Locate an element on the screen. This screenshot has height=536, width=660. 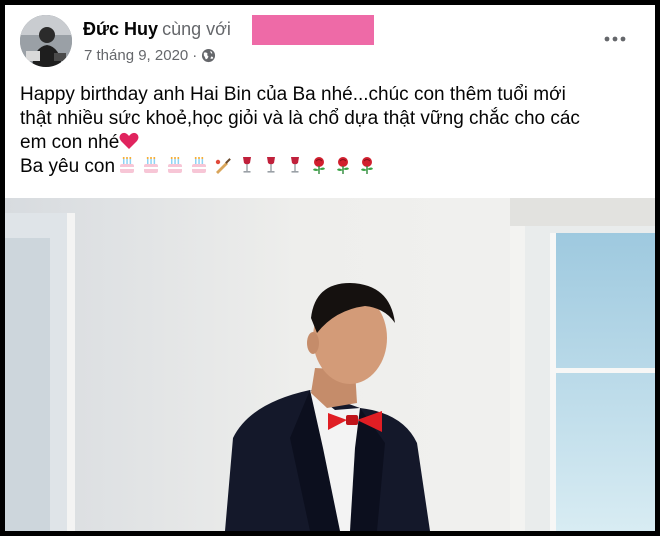
author-line: Đức Huy cùng với is located at coordinates (157, 29).